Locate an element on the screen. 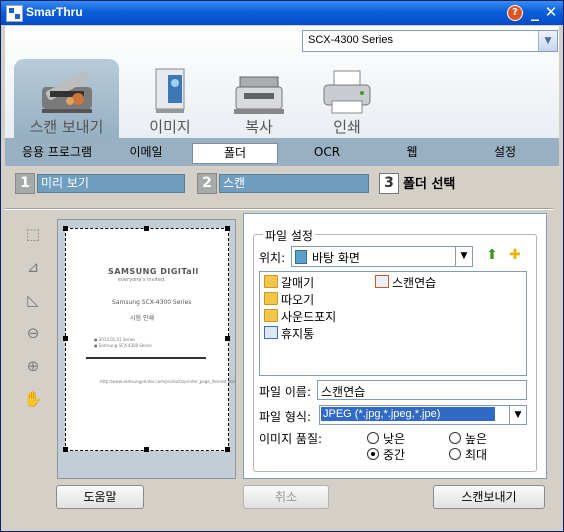 This screenshot has height=532, width=564. close-button: ✕ is located at coordinates (551, 12).